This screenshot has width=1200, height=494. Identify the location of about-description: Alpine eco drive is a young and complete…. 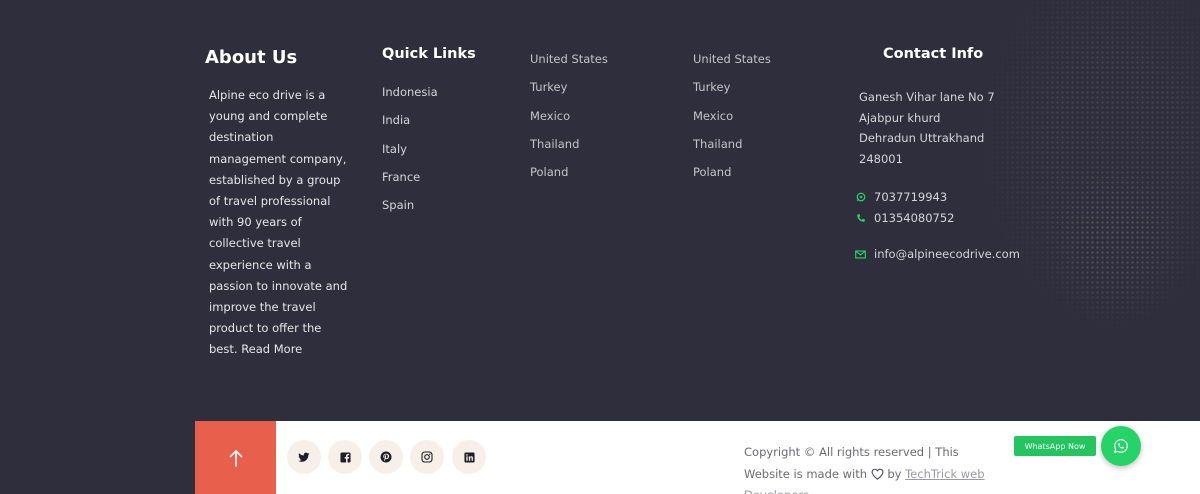
(278, 222).